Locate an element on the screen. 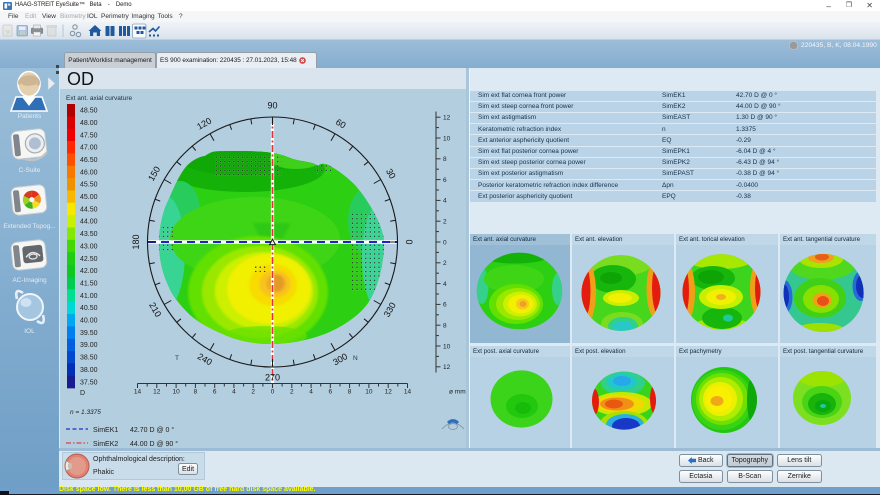  svg-text: 48.00 is located at coordinates (89, 123).